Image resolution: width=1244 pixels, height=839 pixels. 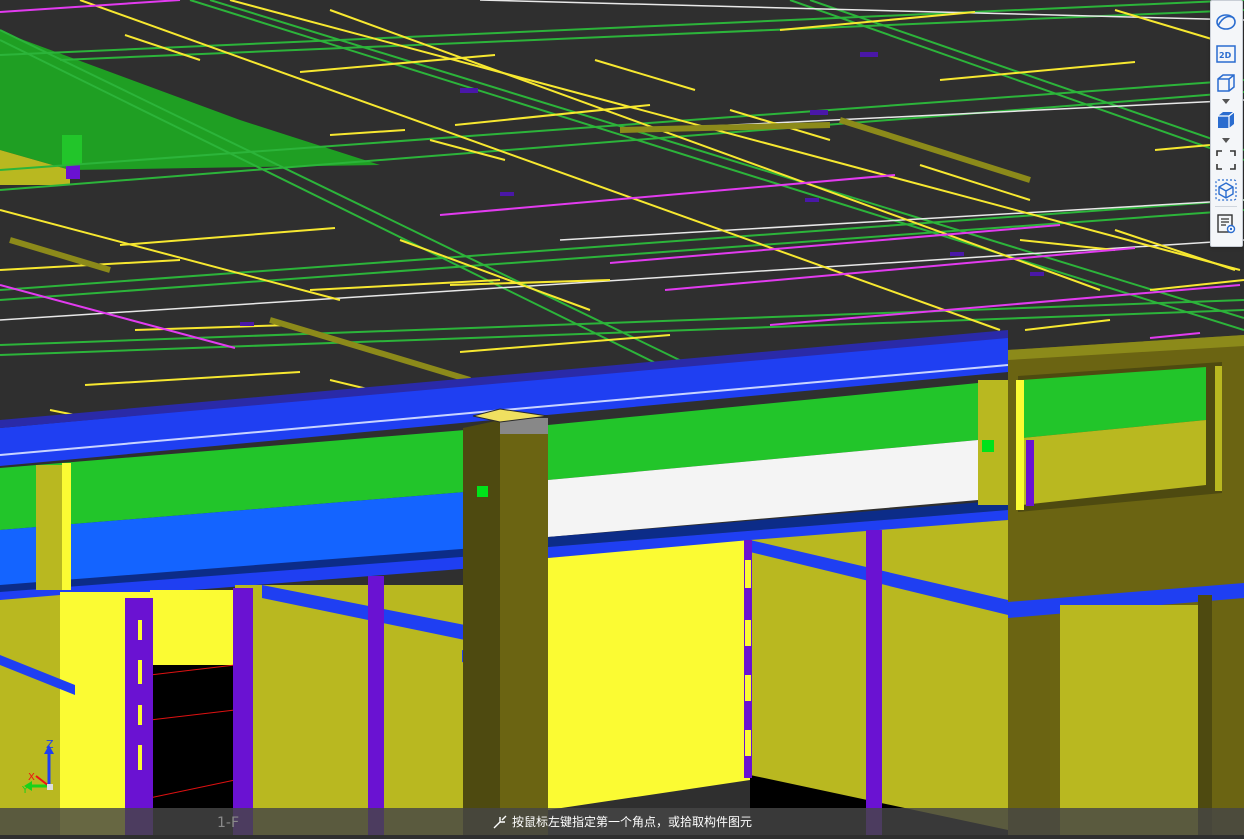 I want to click on fullscreen-icon, so click(x=1226, y=160).